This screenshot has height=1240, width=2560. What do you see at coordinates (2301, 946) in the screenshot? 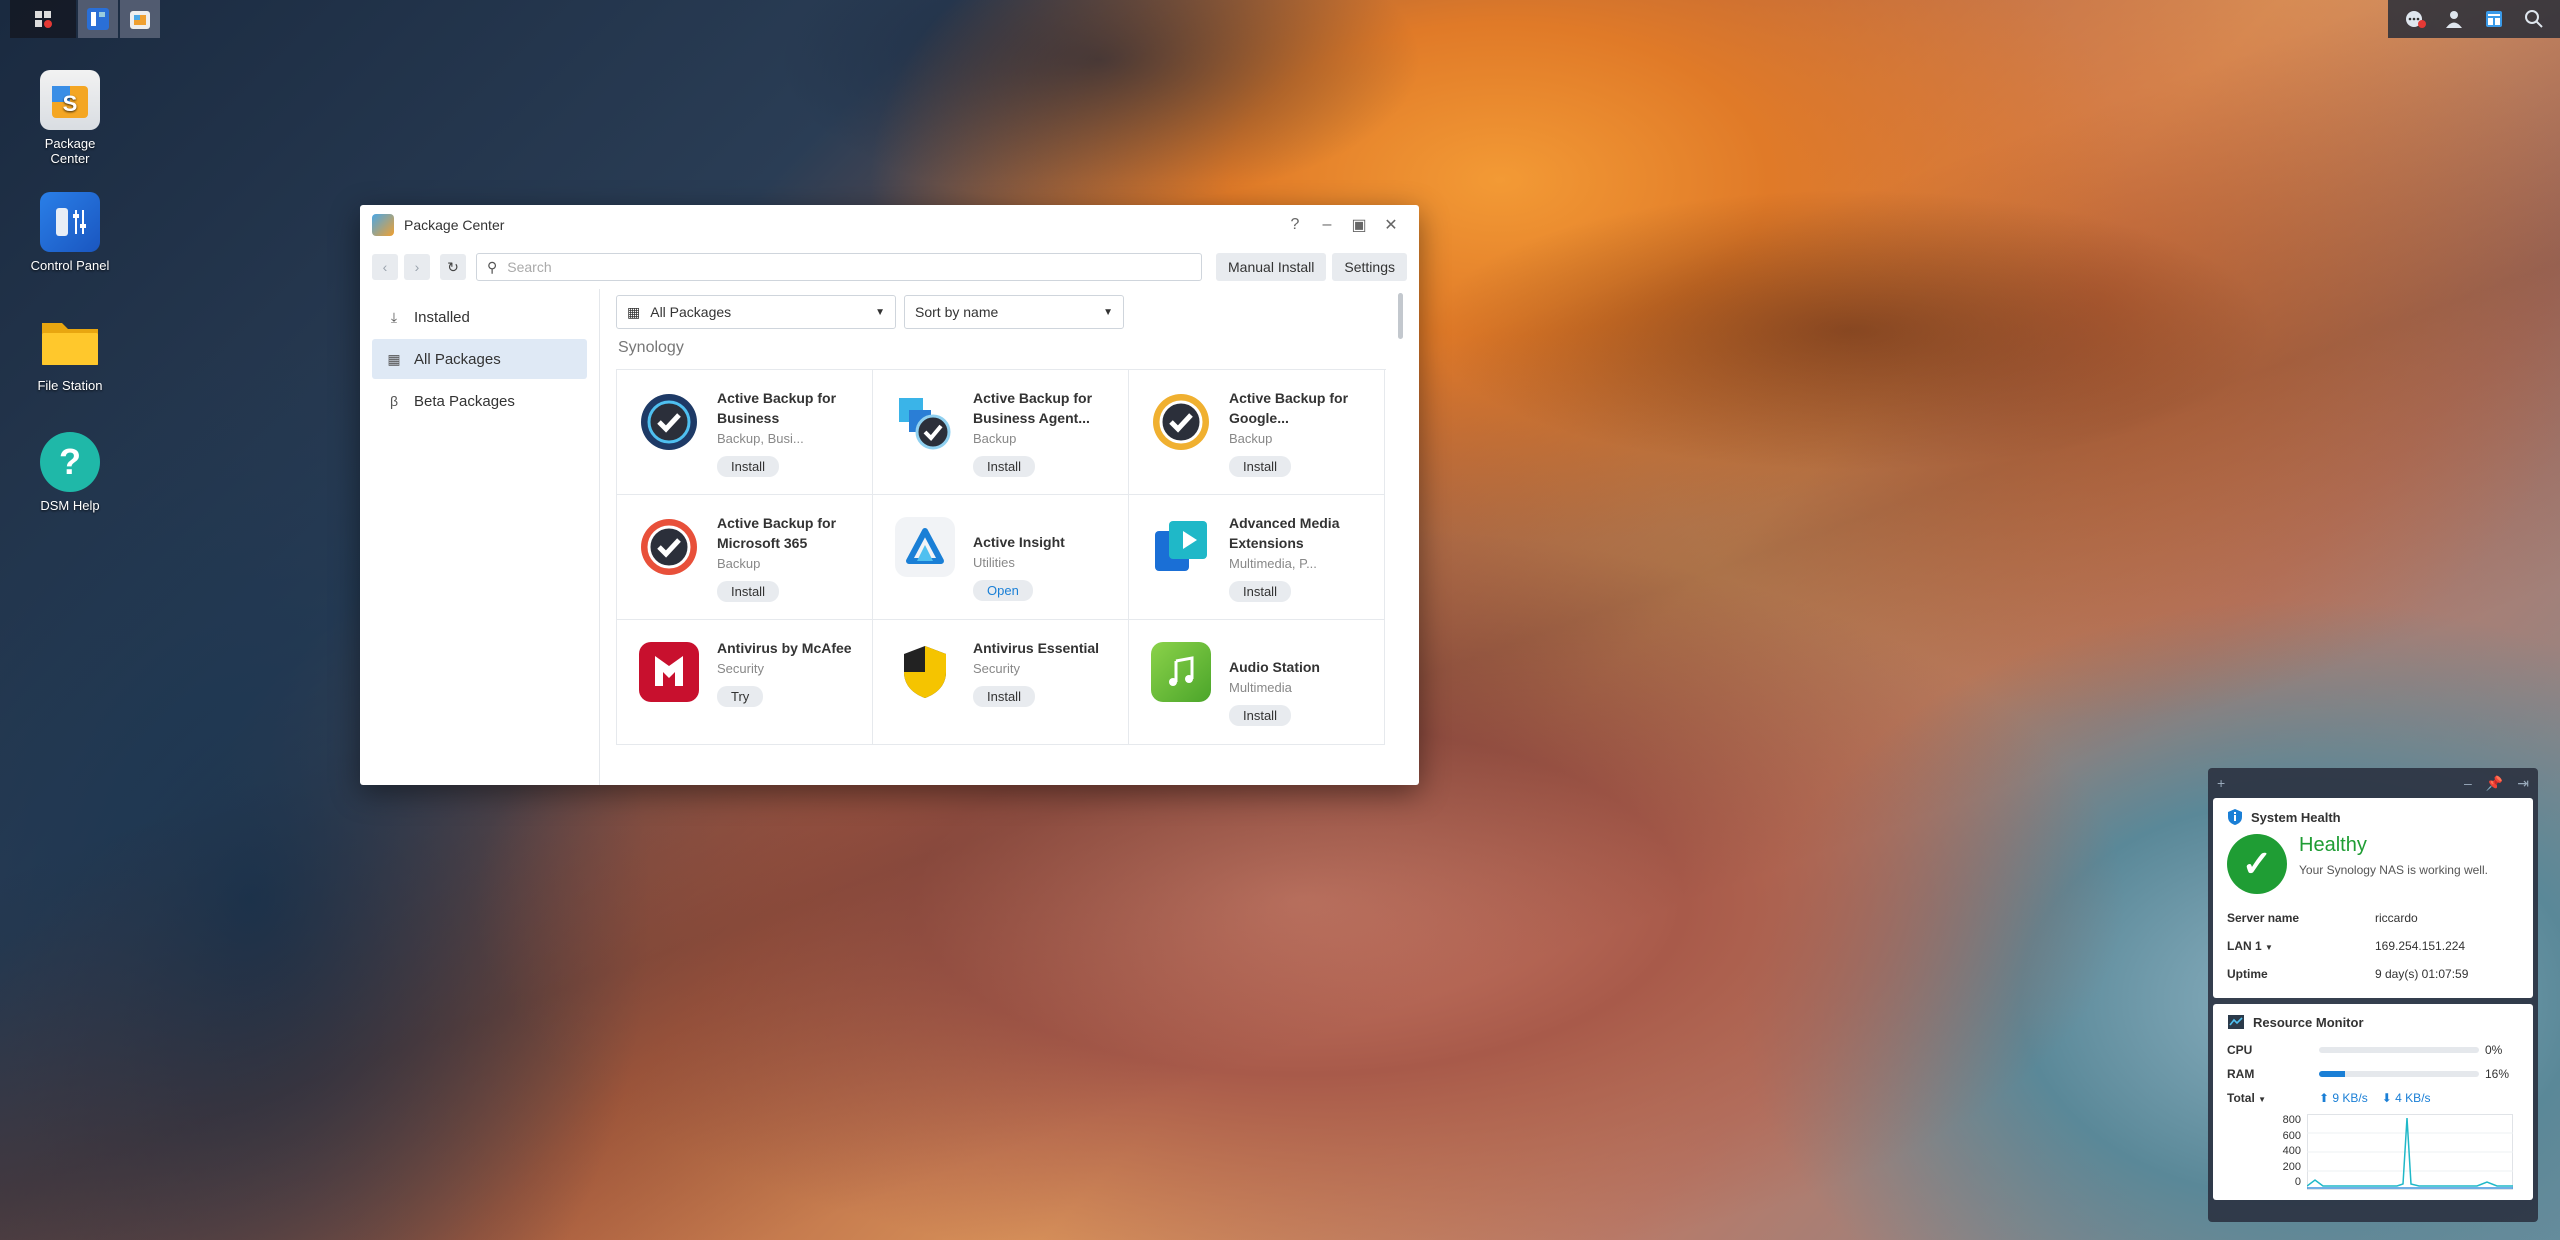
I see `lan-selector: LAN 1 ▼` at bounding box center [2301, 946].